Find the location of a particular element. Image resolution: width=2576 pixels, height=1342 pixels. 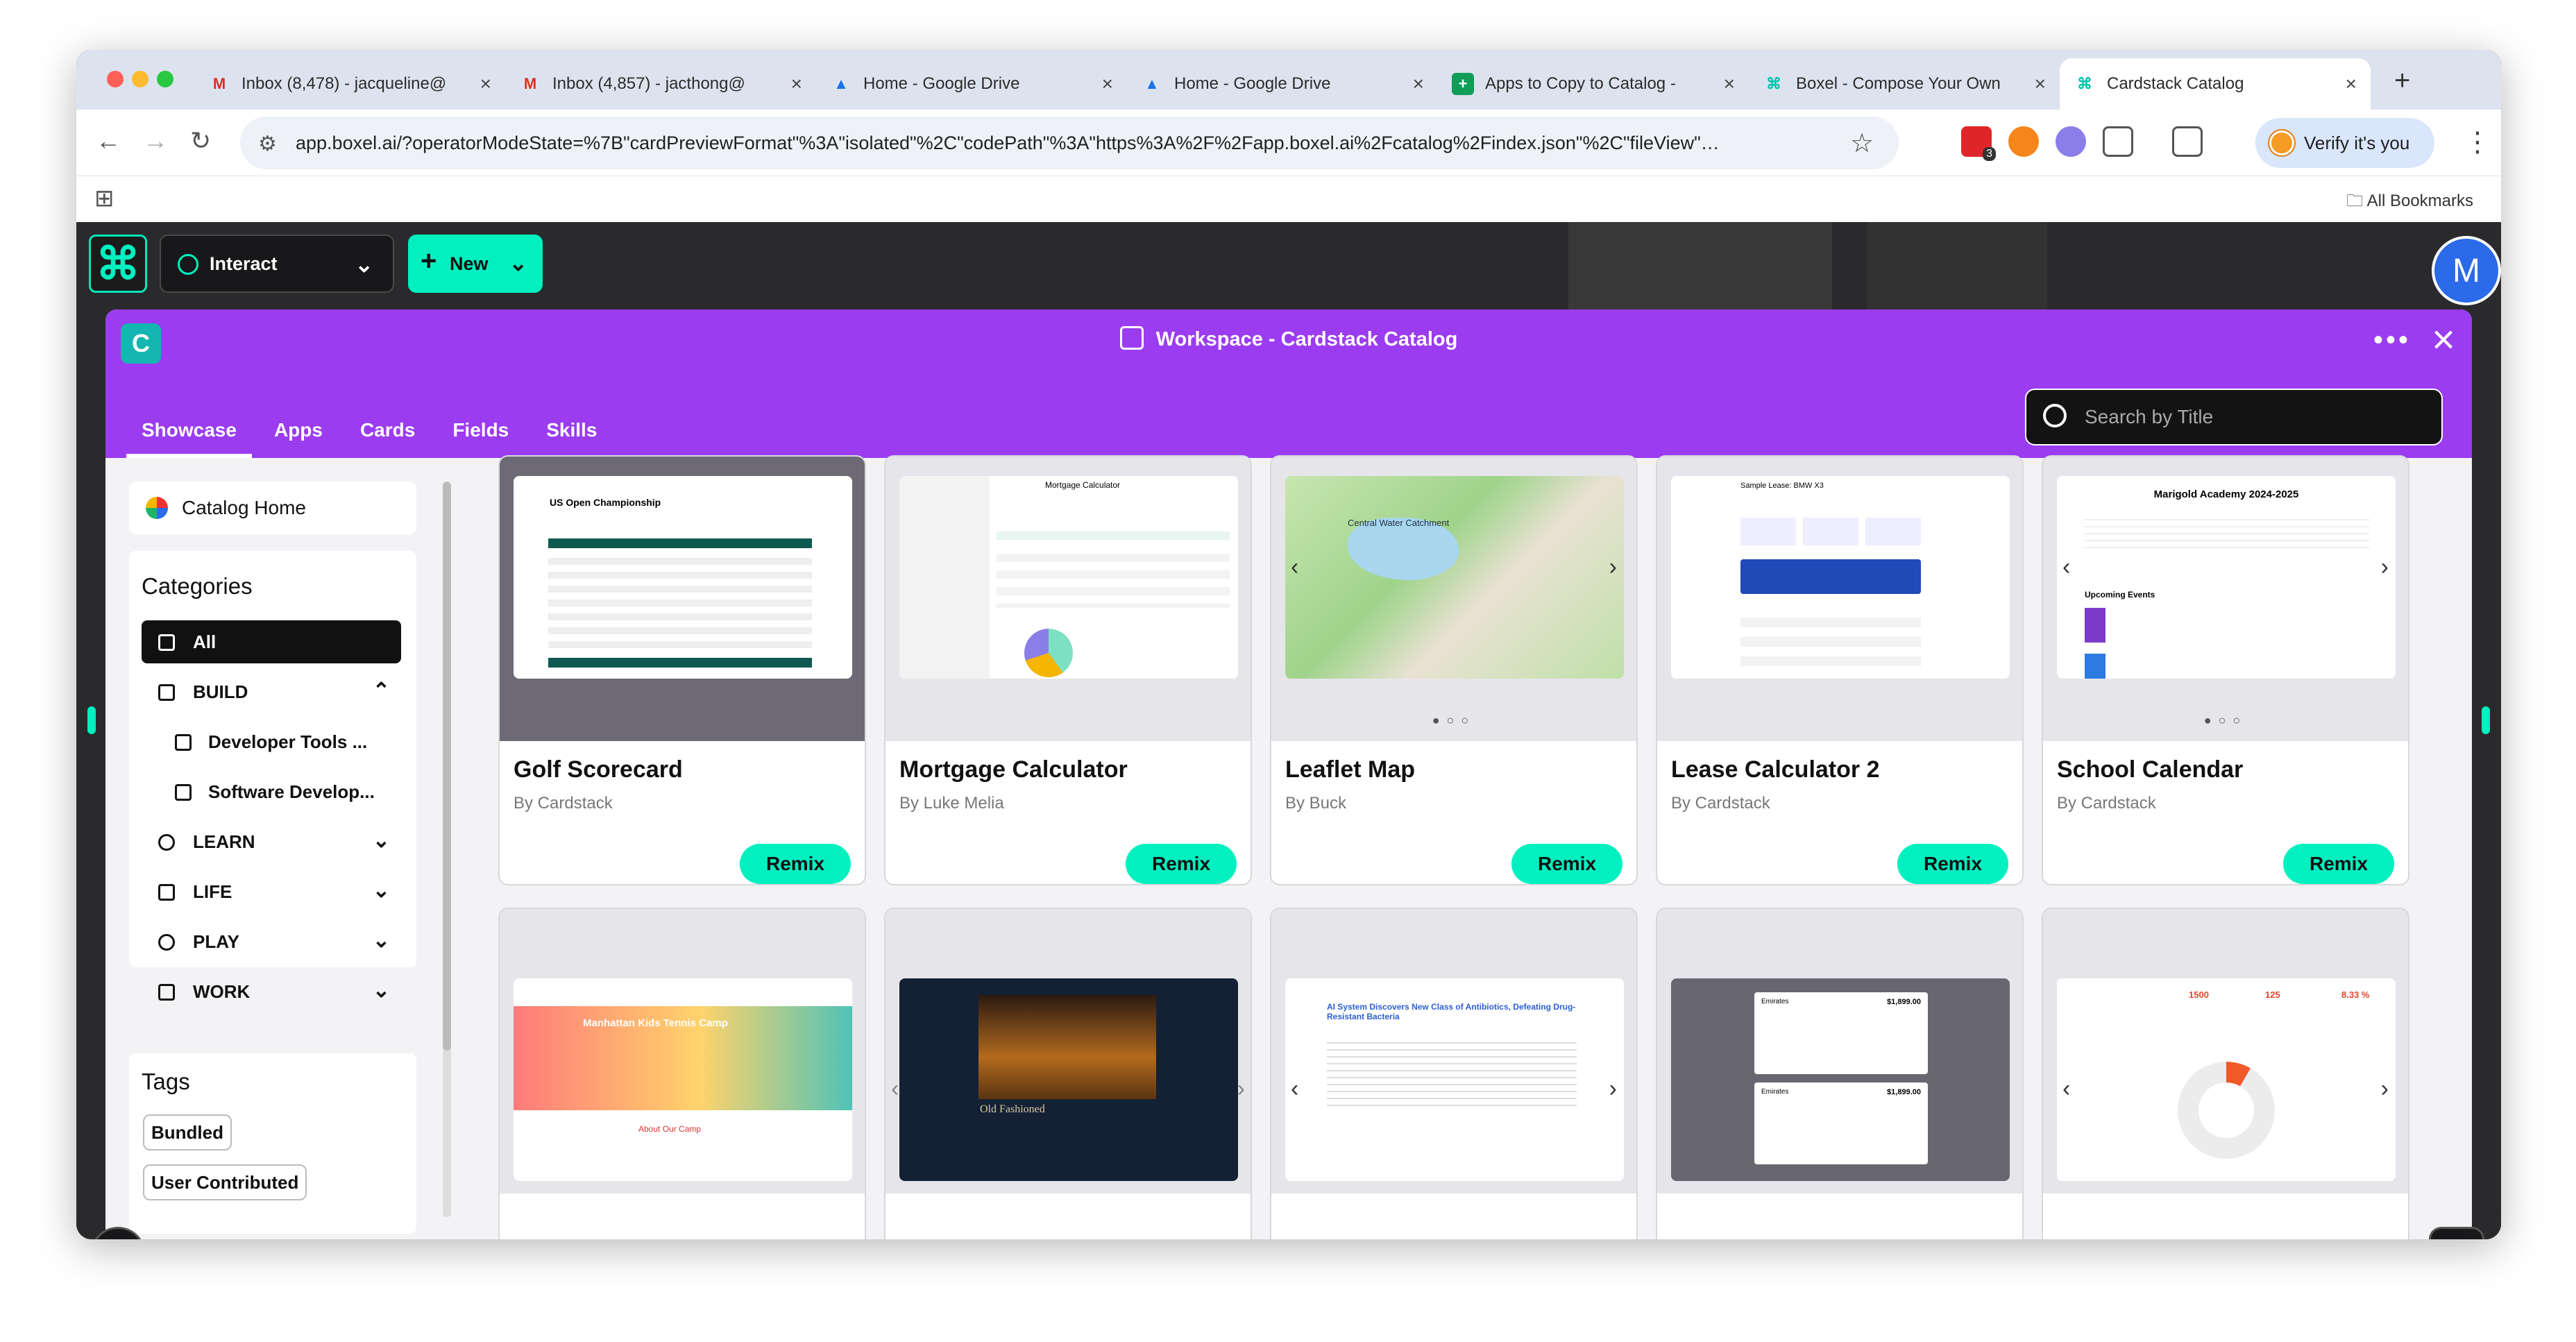

card-preview: 1500 125 8.33 % ‹ › is located at coordinates (2226, 1051).